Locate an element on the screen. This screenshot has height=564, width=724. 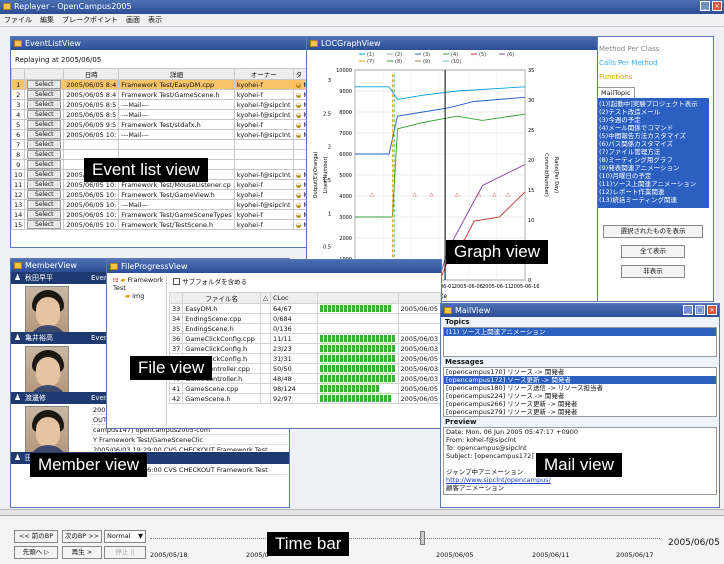
progress-bar is located at coordinates (355, 308).